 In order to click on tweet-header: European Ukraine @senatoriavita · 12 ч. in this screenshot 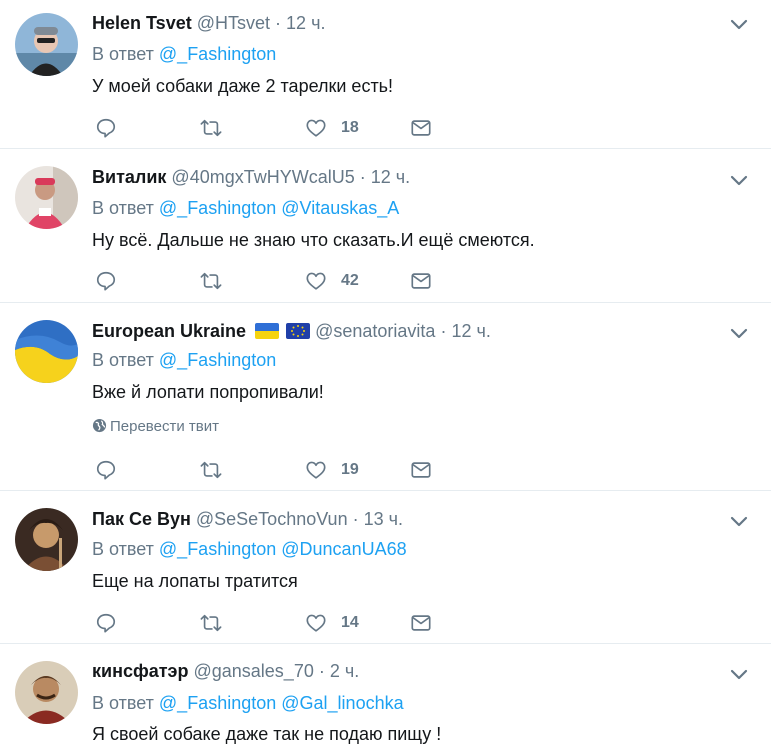, I will do `click(291, 331)`.